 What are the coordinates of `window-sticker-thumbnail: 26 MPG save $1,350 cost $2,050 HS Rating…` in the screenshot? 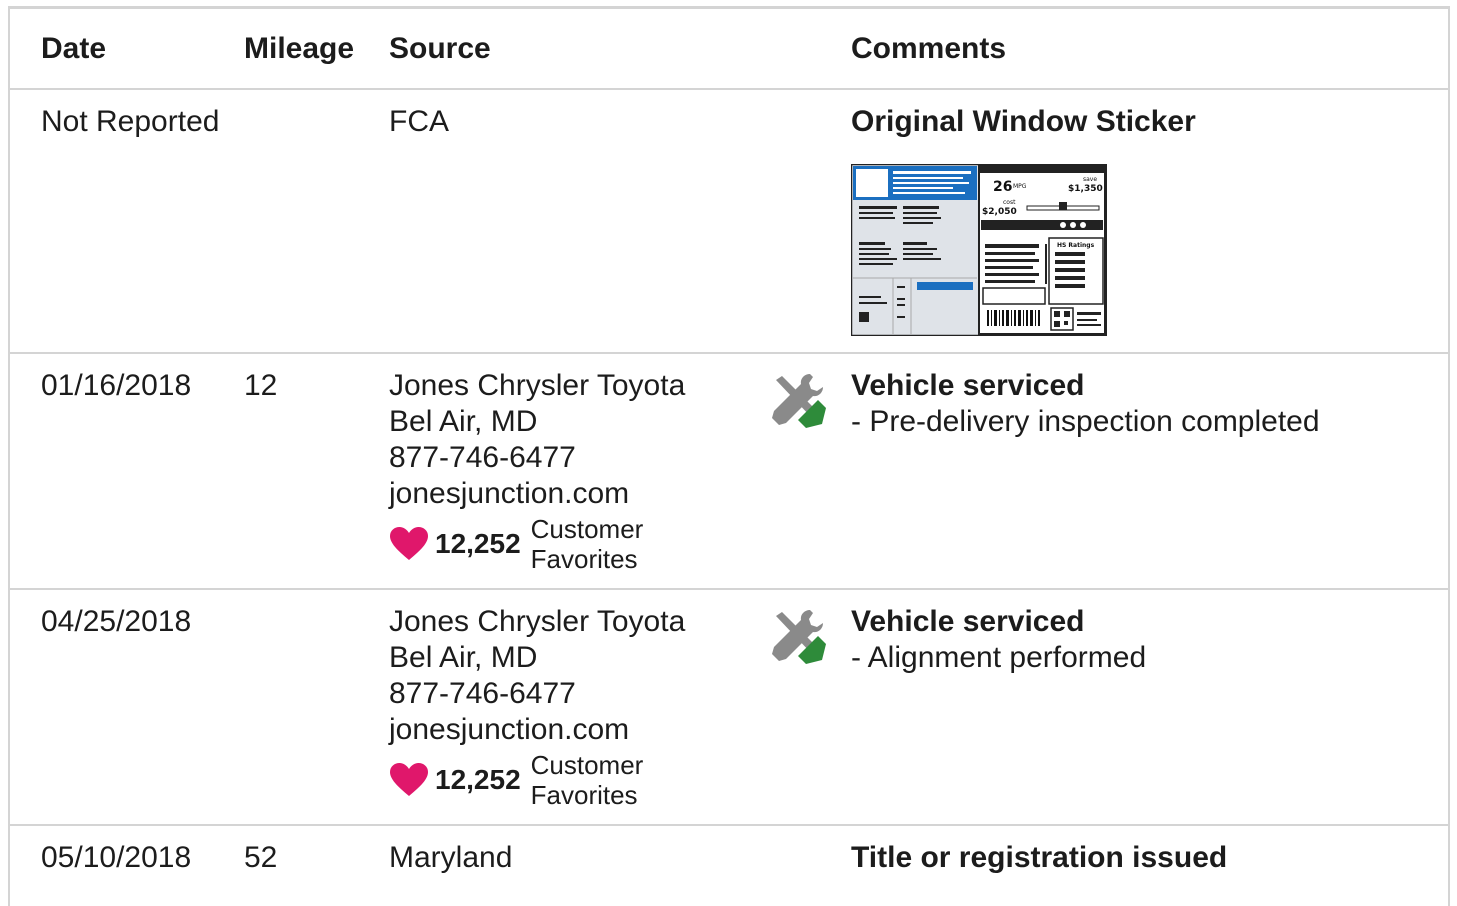 It's located at (979, 250).